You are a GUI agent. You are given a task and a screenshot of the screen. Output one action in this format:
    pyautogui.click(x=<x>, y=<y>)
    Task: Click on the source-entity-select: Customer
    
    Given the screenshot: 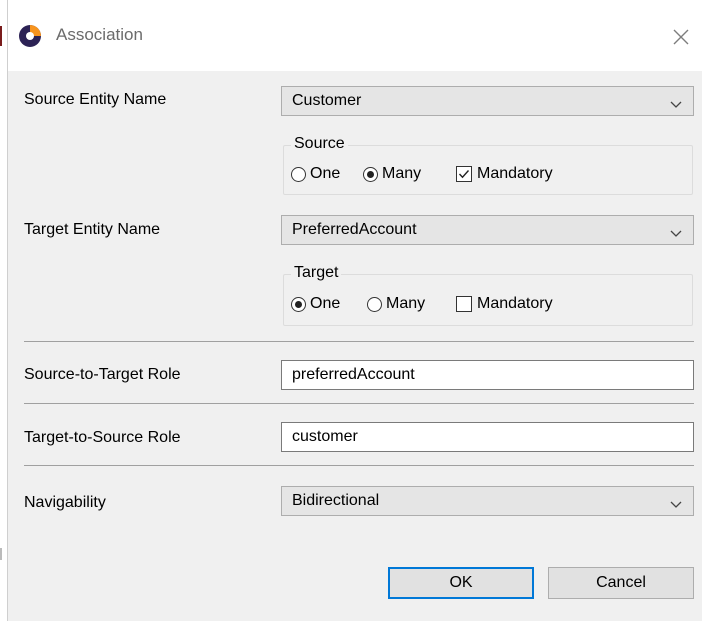 What is the action you would take?
    pyautogui.click(x=487, y=101)
    